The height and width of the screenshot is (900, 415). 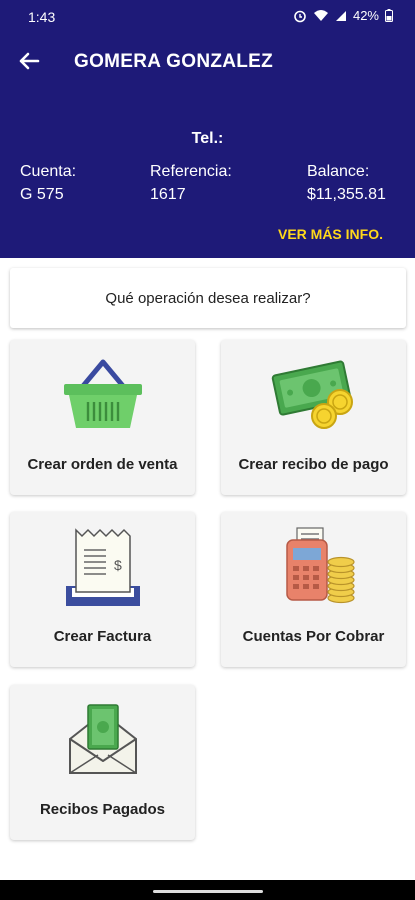 I want to click on app-bar: GOMERA GONZALEZ, so click(x=207, y=62).